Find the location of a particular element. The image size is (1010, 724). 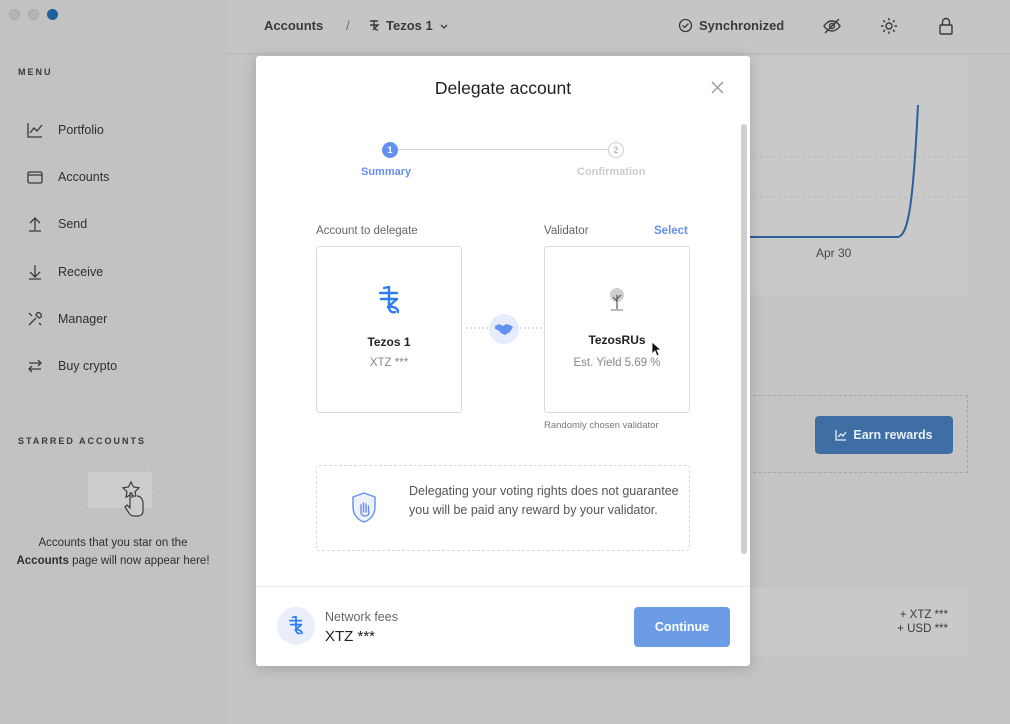

menu-title: MENU is located at coordinates (35, 72).